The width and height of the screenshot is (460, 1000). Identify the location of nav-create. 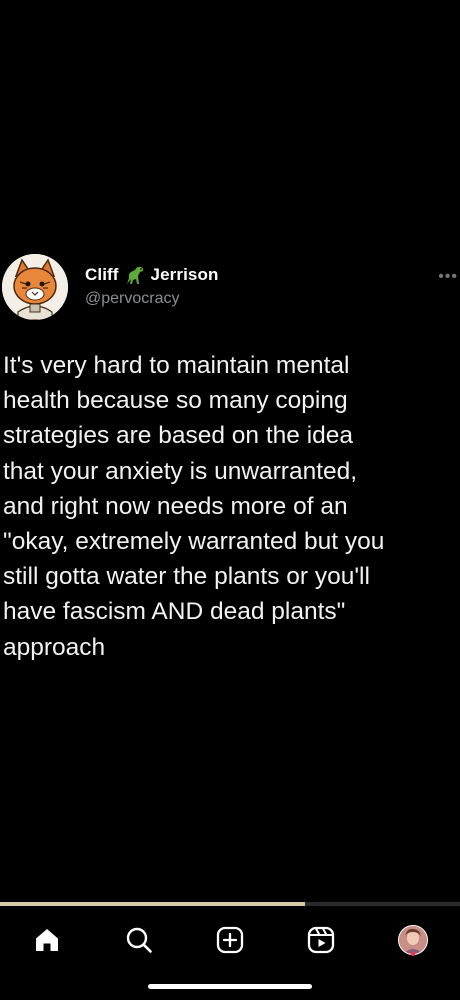
(230, 940).